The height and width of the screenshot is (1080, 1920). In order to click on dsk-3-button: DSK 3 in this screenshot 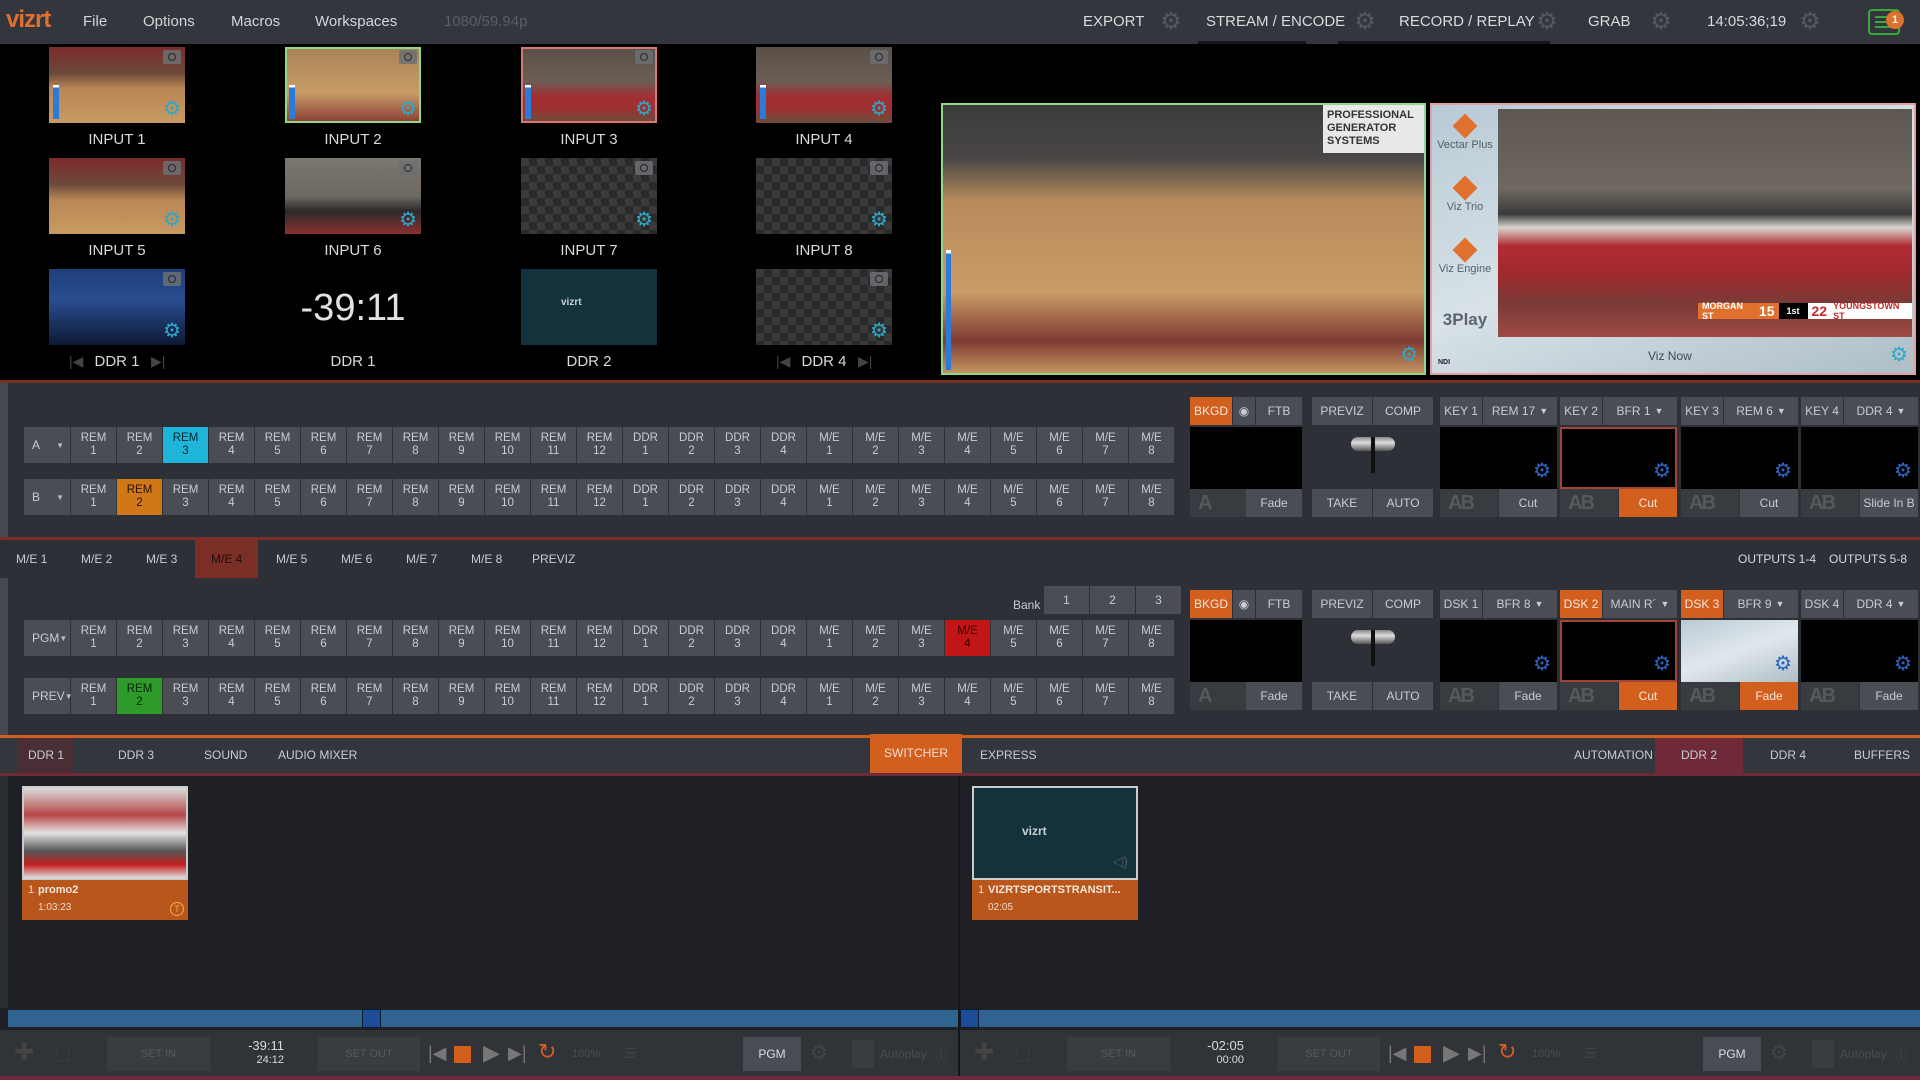, I will do `click(1702, 604)`.